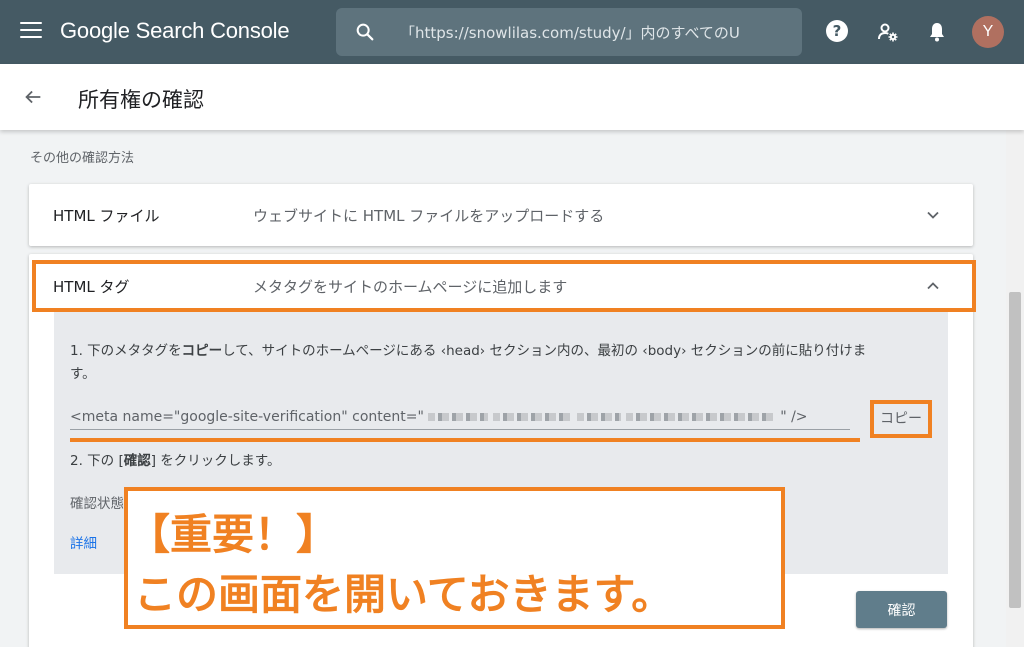 Image resolution: width=1024 pixels, height=647 pixels. What do you see at coordinates (595, 33) in the screenshot?
I see `search-input` at bounding box center [595, 33].